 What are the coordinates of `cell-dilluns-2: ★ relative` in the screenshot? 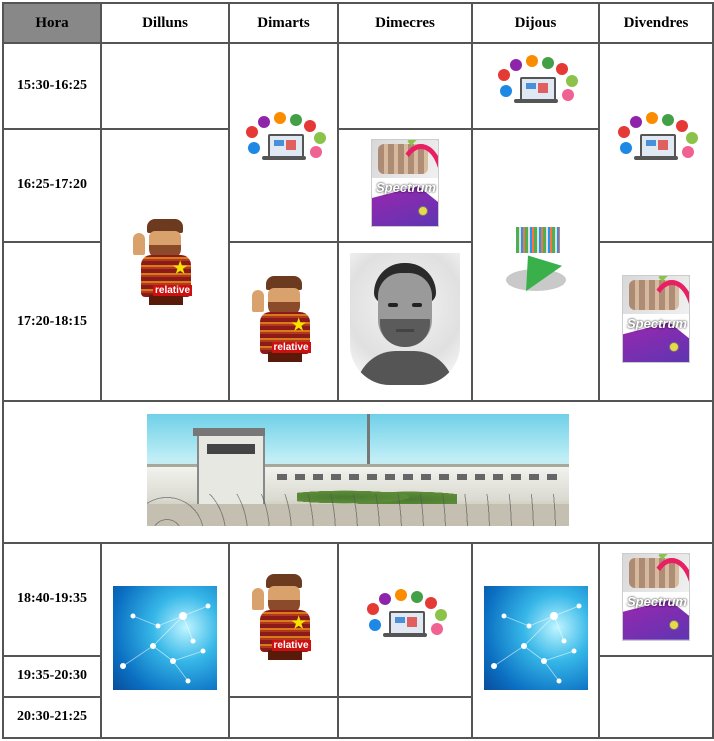 It's located at (165, 265).